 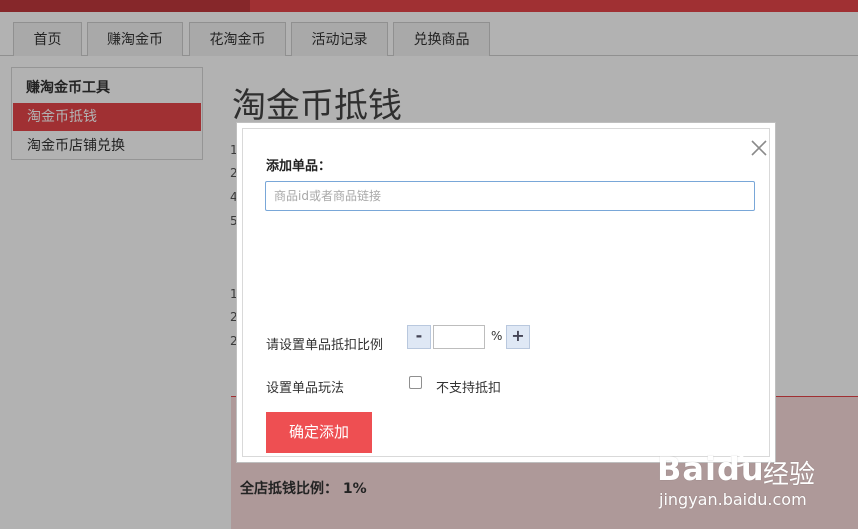 What do you see at coordinates (415, 382) in the screenshot?
I see `no-deduct-checkbox` at bounding box center [415, 382].